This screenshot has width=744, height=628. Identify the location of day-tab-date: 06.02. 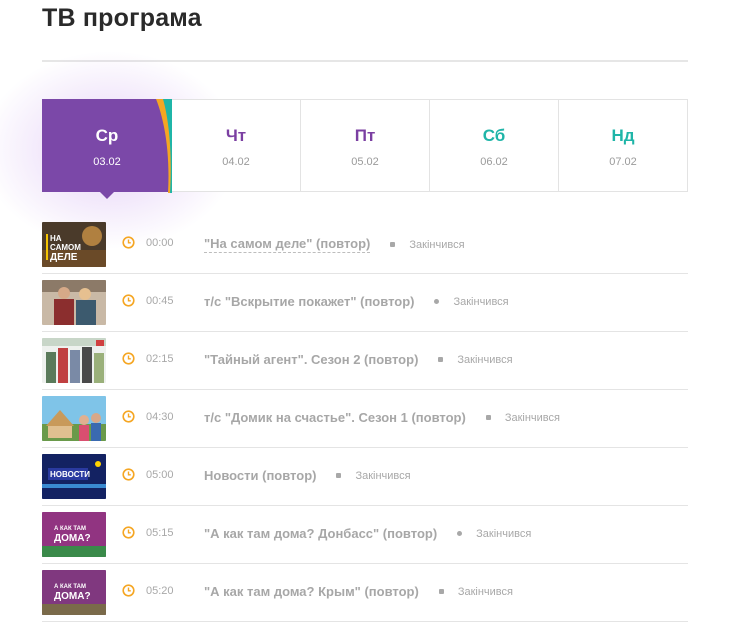
(494, 162).